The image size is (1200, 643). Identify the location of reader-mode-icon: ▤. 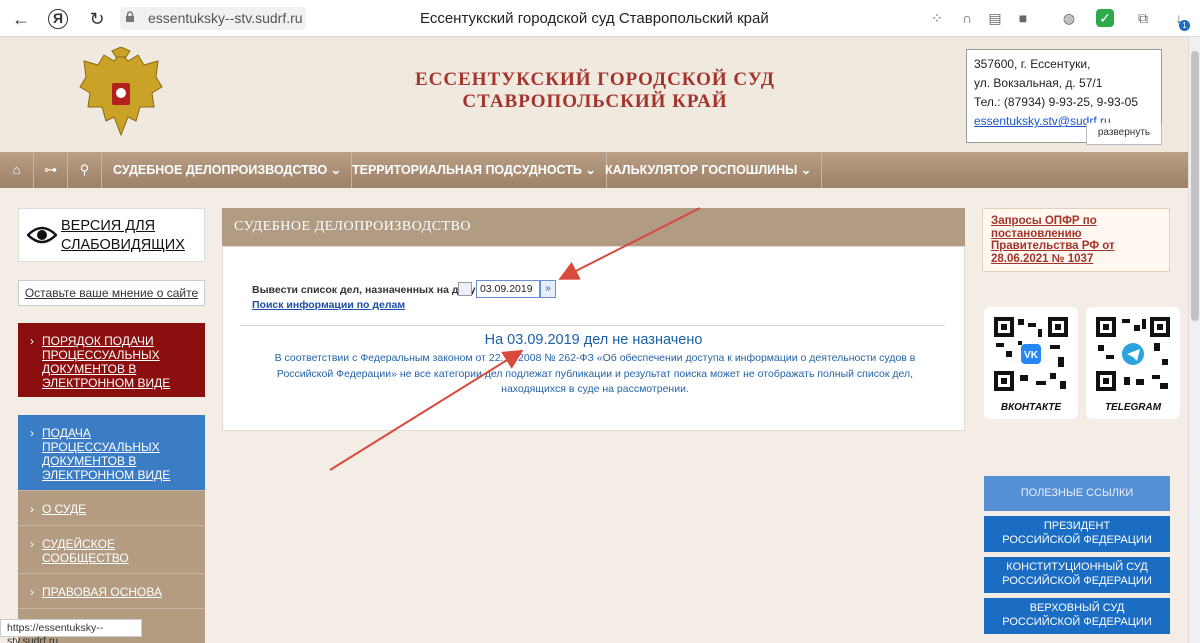
(995, 18).